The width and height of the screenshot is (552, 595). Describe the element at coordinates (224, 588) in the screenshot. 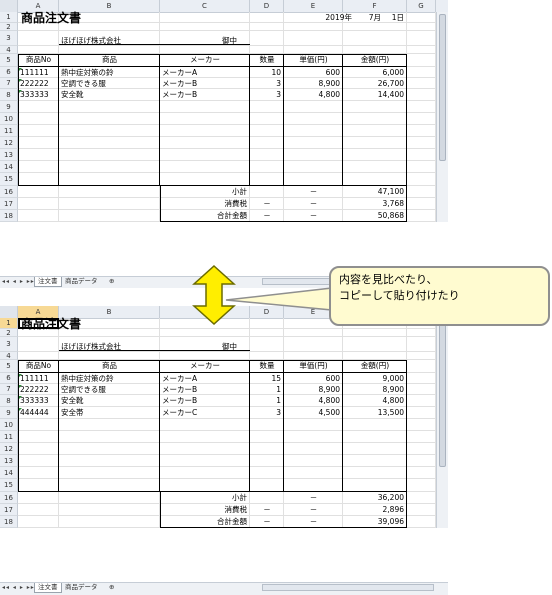

I see `sheet-tab-bar: ◂◂ ◂ ▸ ▸▸ 注文書 商品データ ⊕` at that location.